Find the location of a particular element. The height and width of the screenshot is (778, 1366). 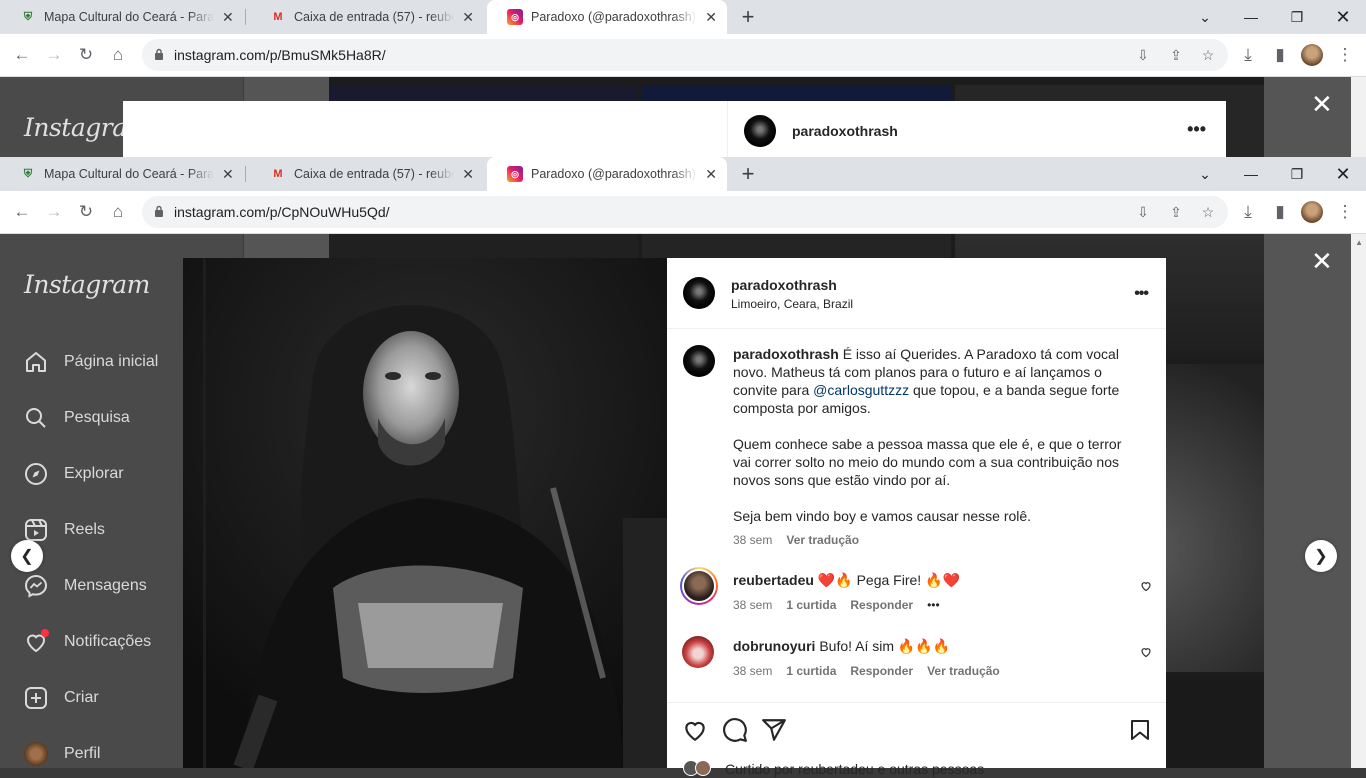

caption-username: paradoxothrash is located at coordinates (786, 354).